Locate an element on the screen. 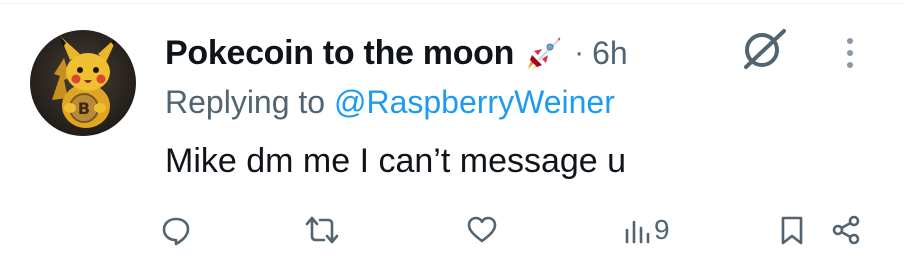 The image size is (904, 262). rocket-emoji-icon is located at coordinates (544, 53).